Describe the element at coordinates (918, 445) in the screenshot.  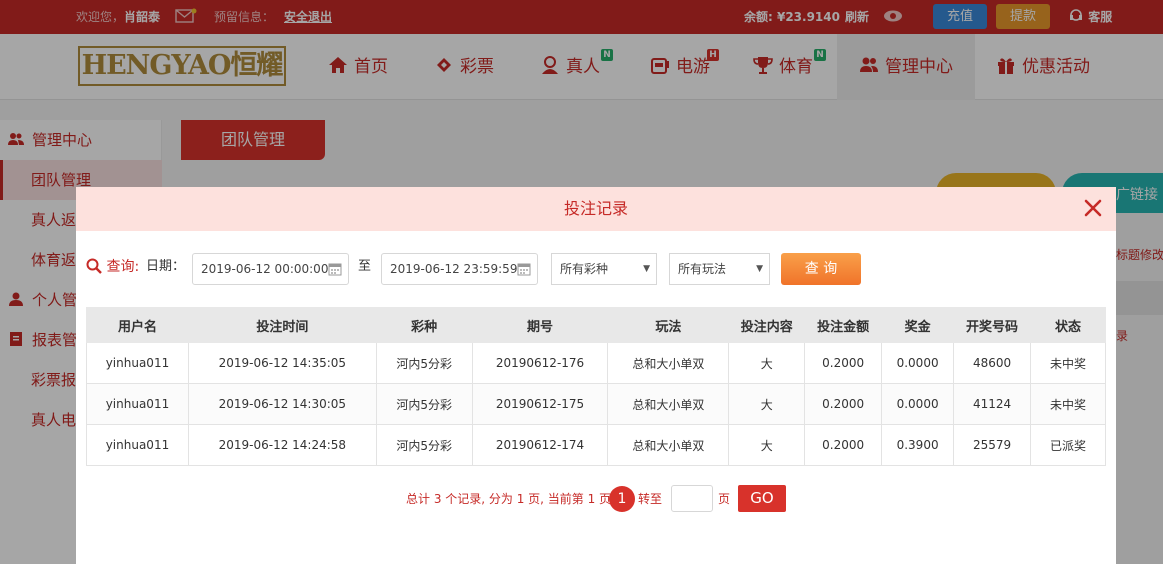
I see `cell-prize: 0.3900` at that location.